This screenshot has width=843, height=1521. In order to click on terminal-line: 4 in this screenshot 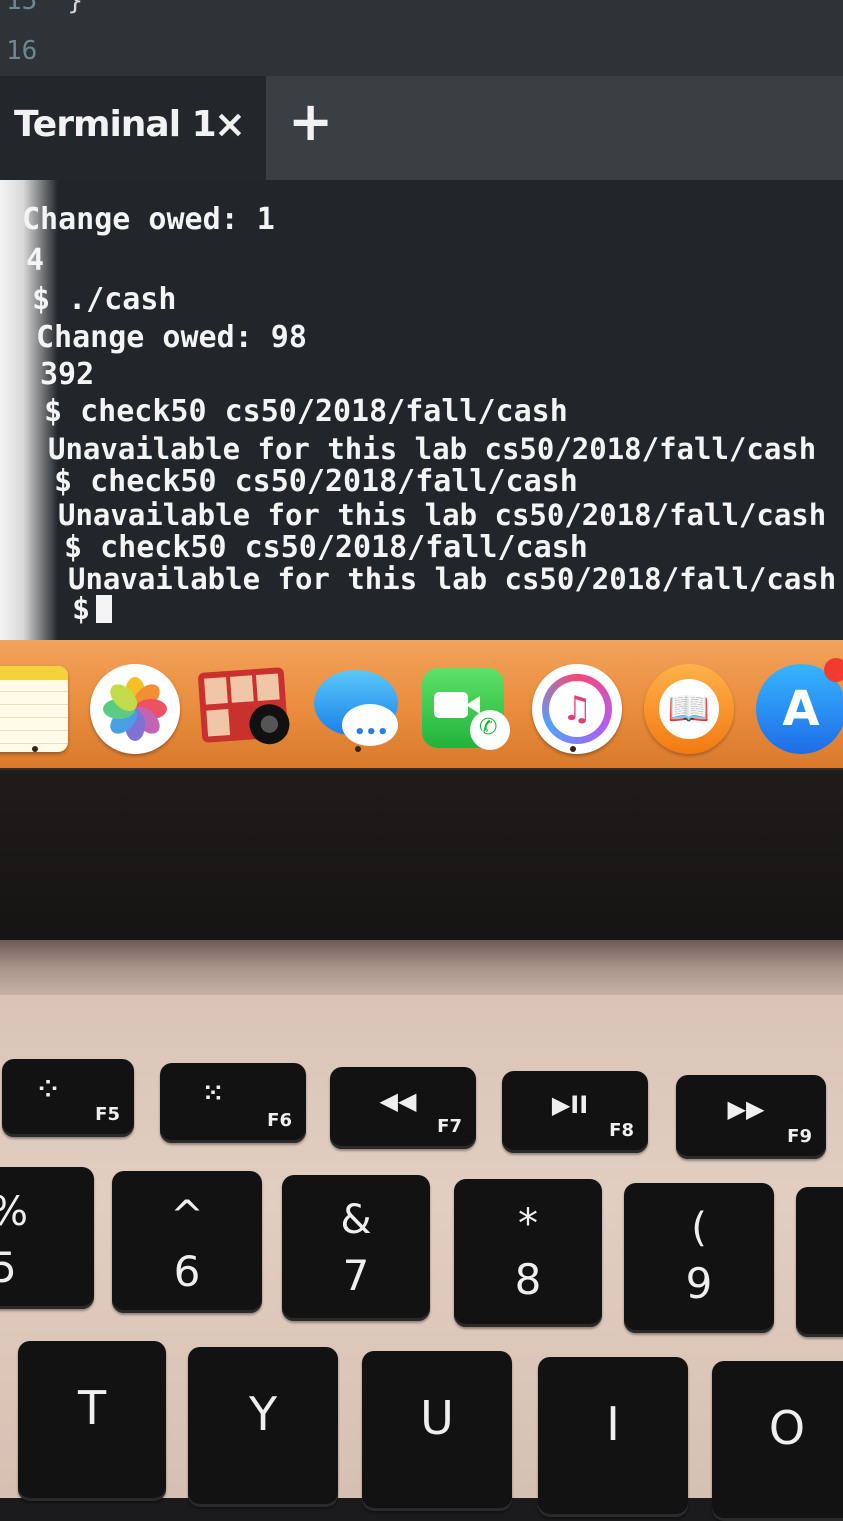, I will do `click(35, 260)`.